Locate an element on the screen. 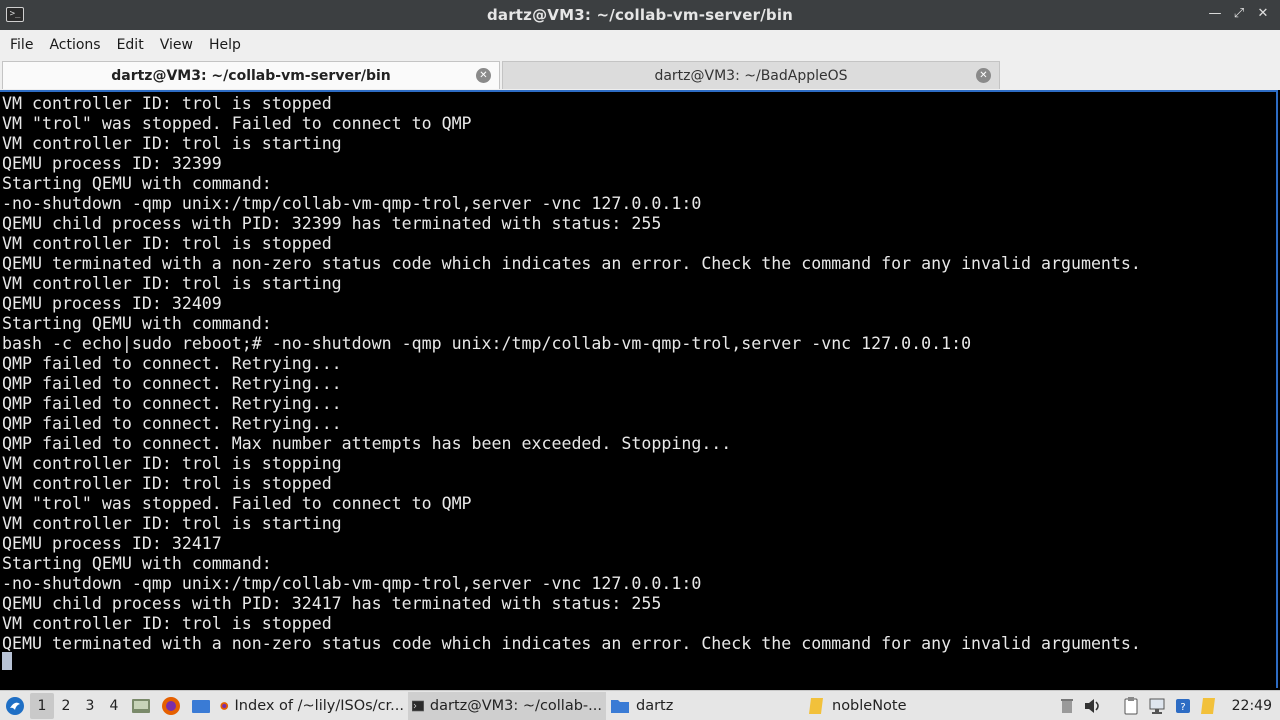  clock: 22:49 is located at coordinates (1252, 706).